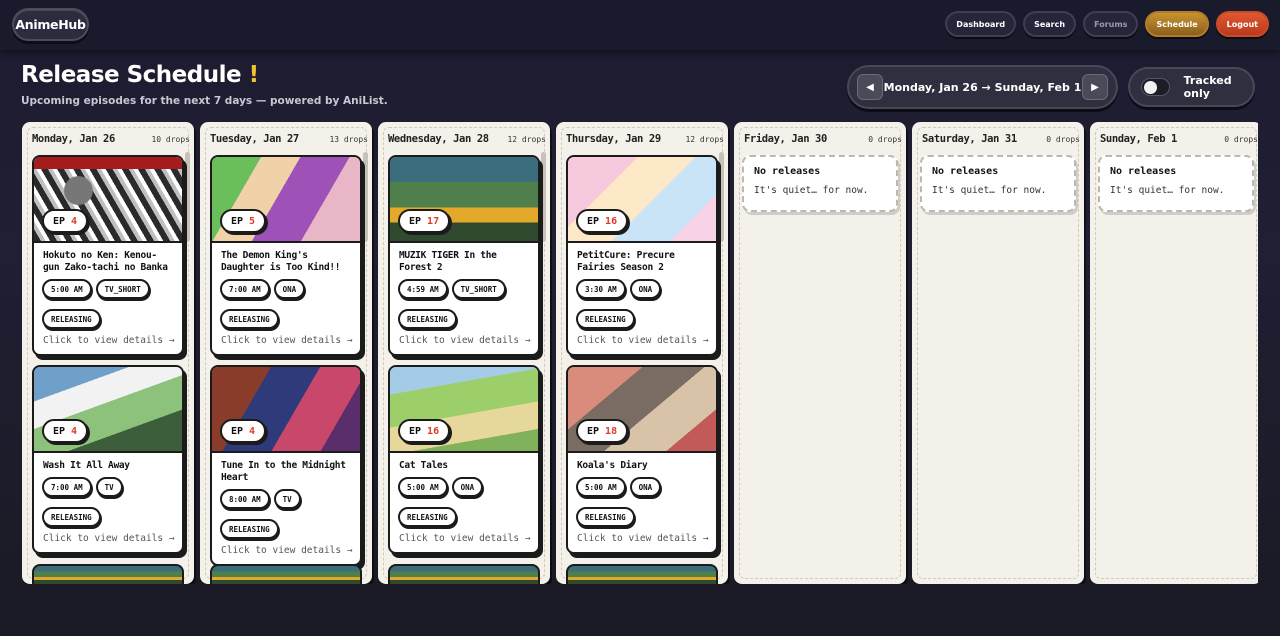  I want to click on episode-number: 4, so click(74, 431).